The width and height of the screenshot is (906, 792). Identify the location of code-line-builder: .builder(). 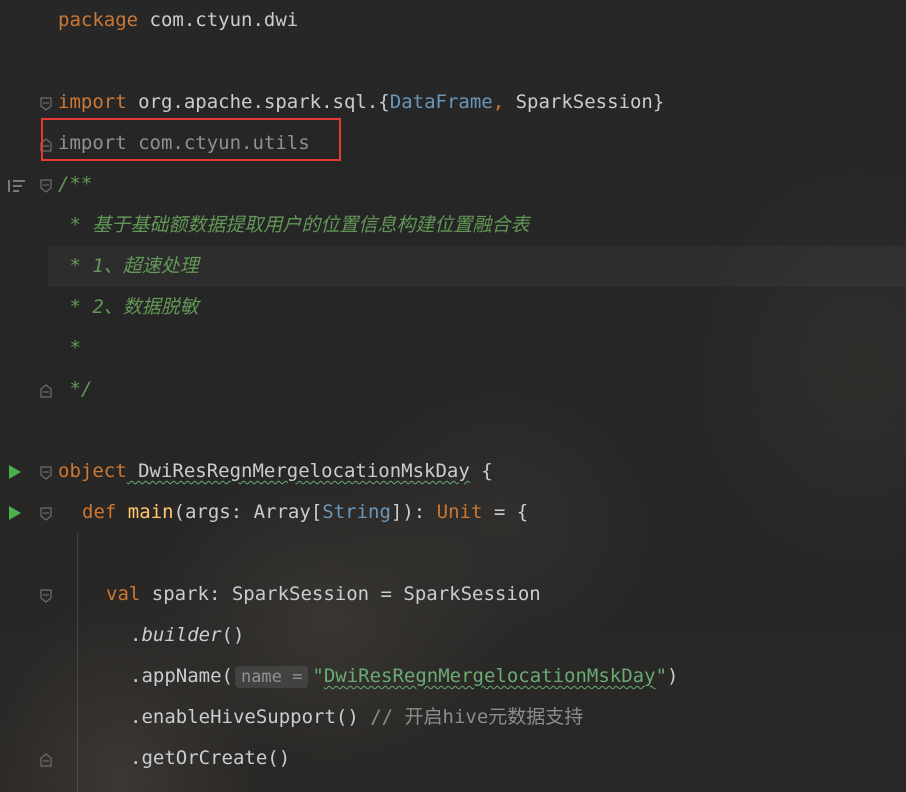
(453, 635).